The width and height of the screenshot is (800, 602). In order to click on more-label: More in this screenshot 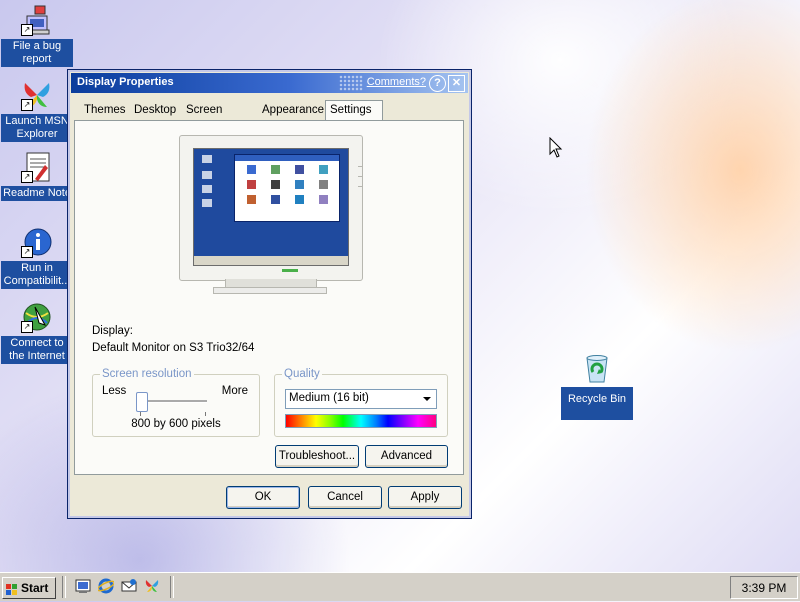, I will do `click(234, 391)`.